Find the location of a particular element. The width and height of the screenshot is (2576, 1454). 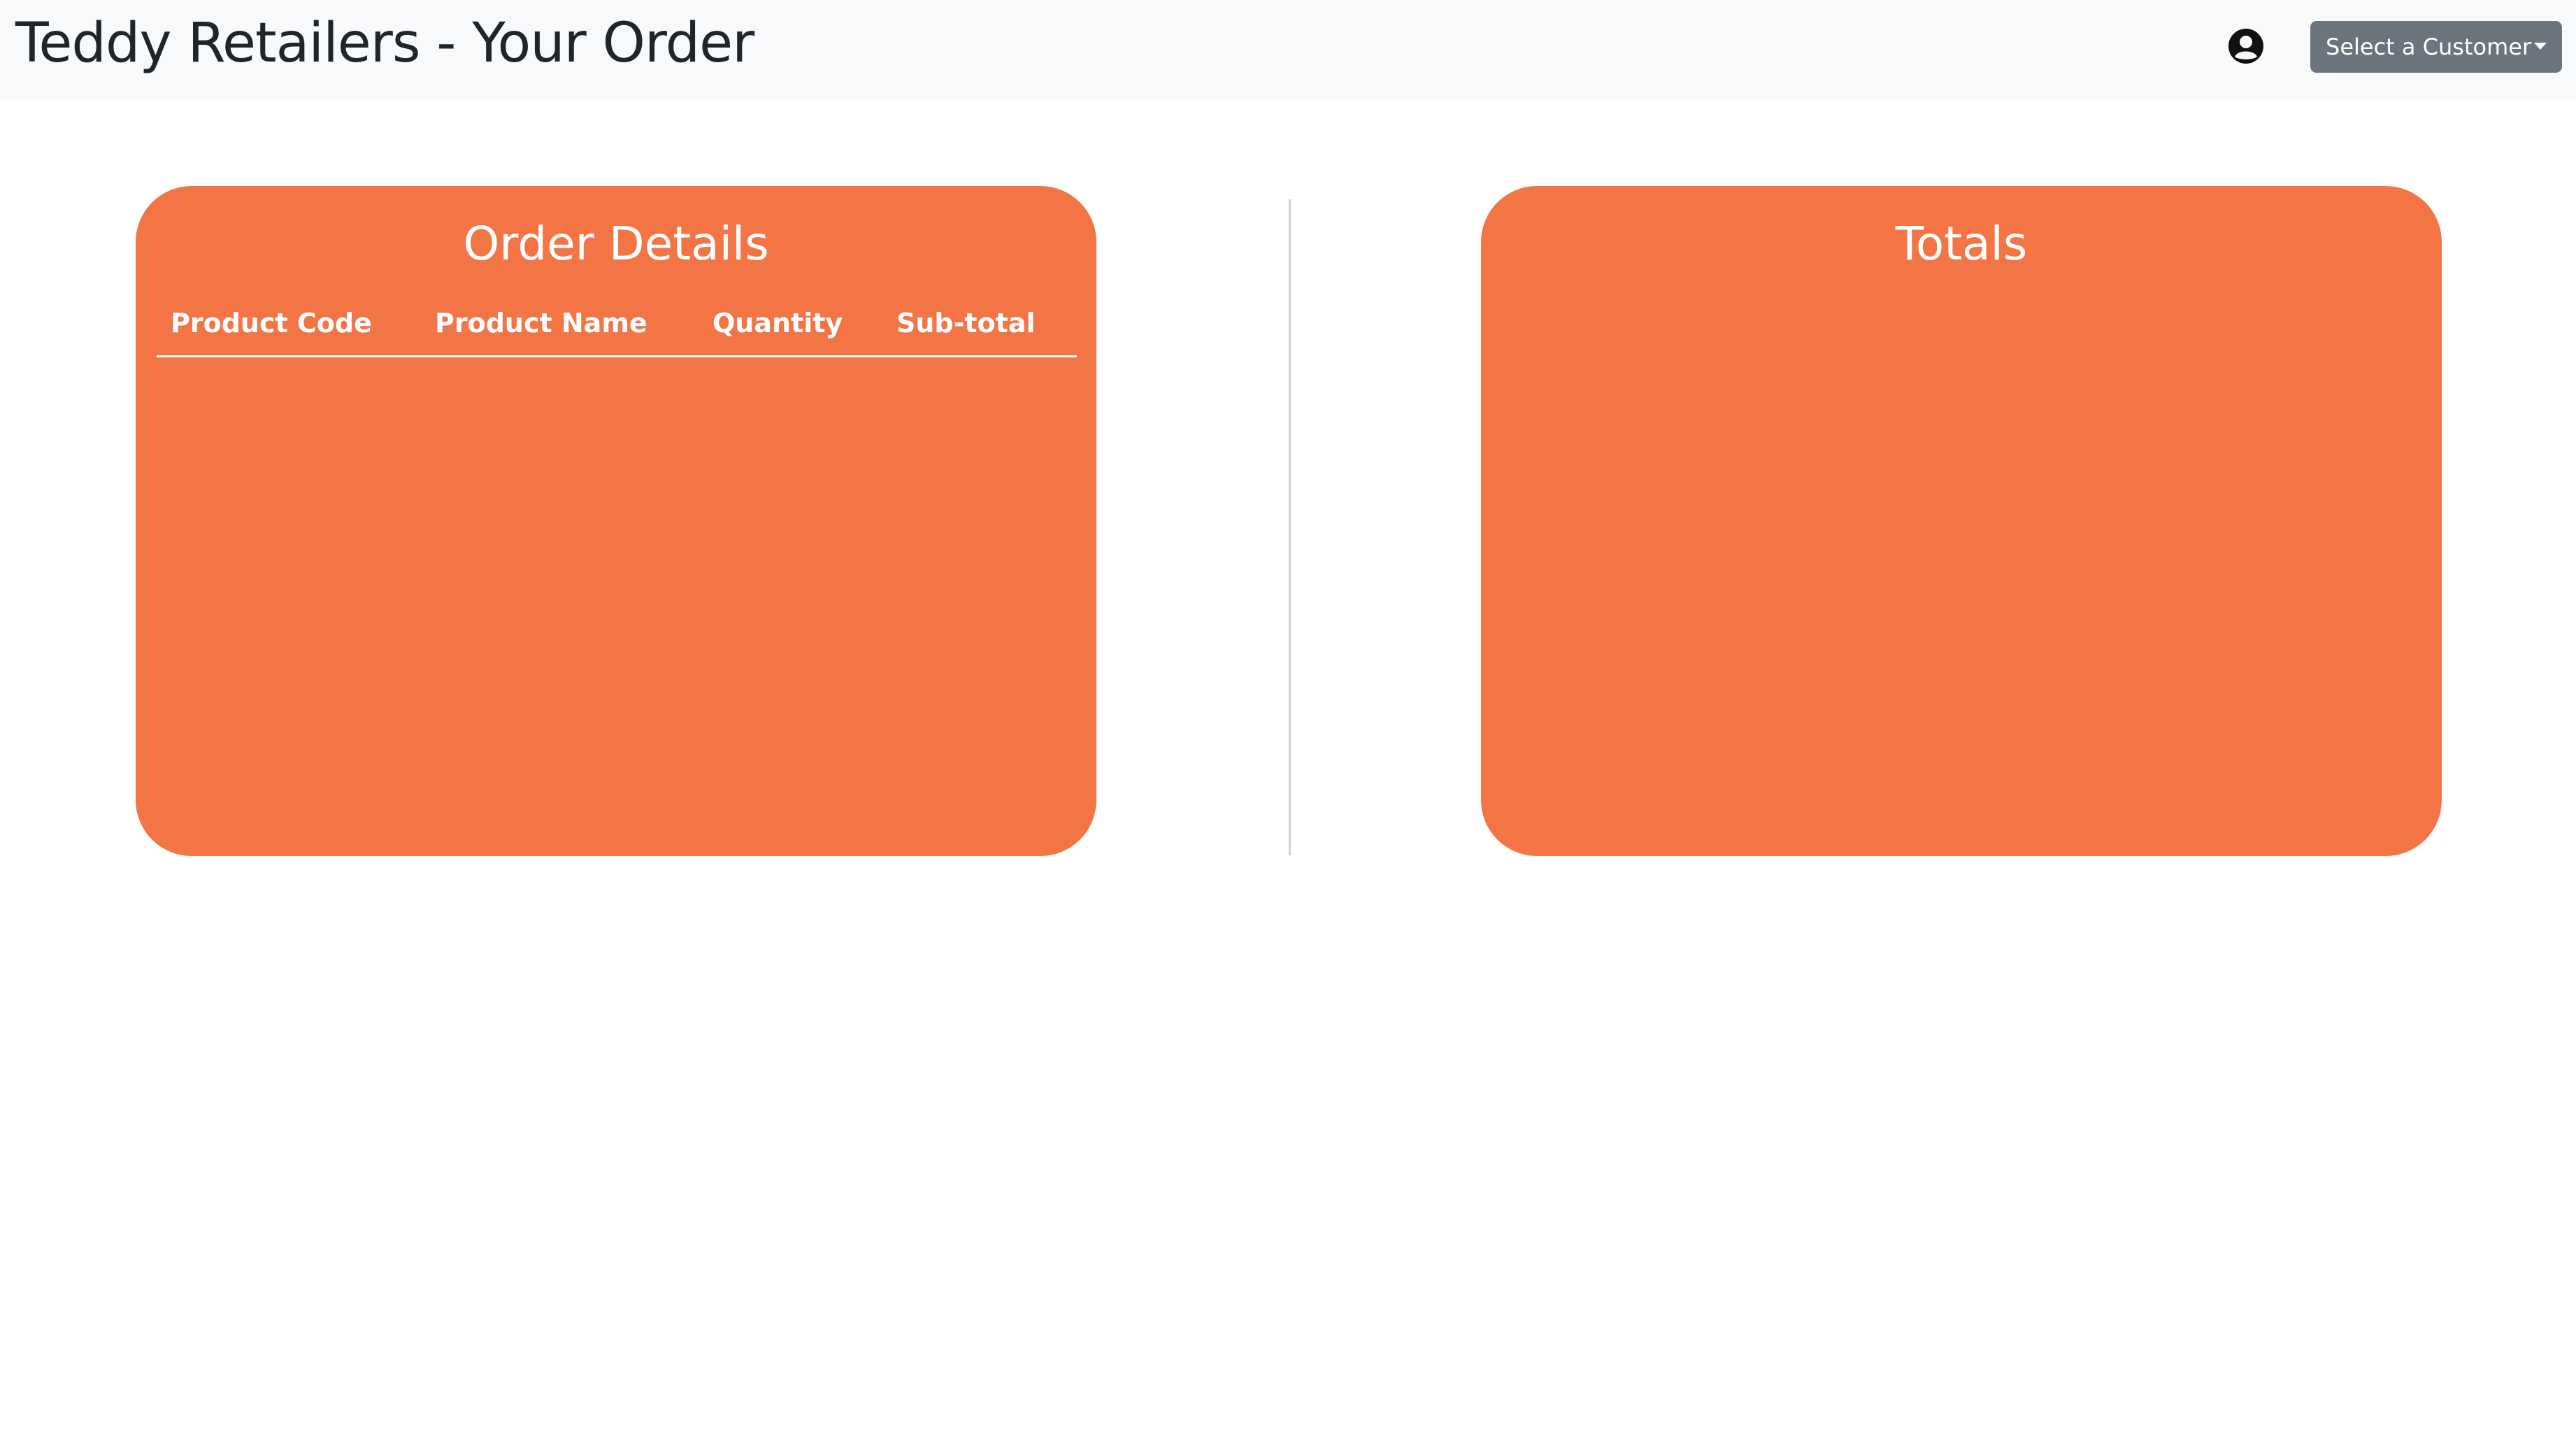

column-header-sub-total: Sub-total is located at coordinates (966, 323).